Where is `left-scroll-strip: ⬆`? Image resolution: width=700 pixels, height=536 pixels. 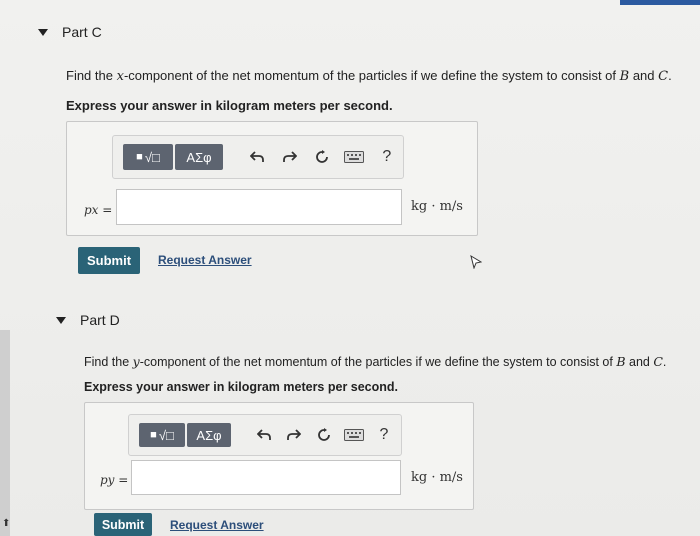
left-scroll-strip: ⬆ is located at coordinates (5, 433).